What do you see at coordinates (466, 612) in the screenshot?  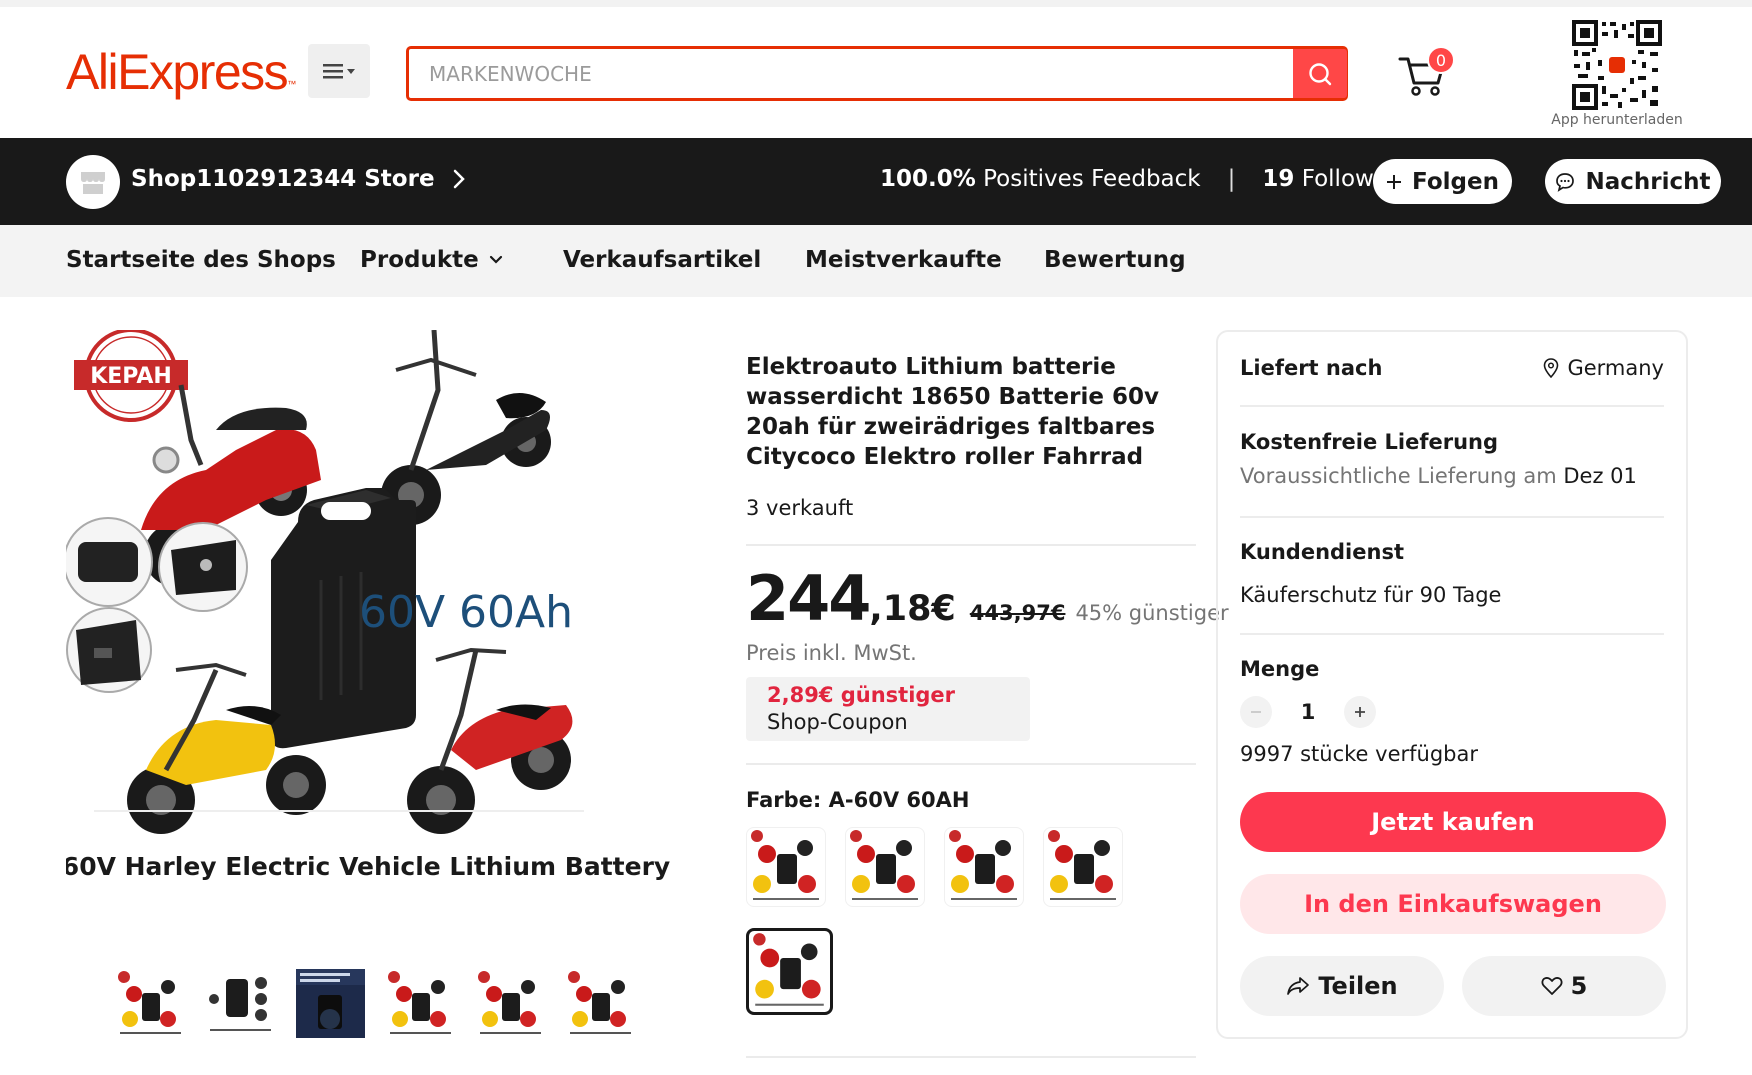 I see `capacity-overlay: 60V 60Ah` at bounding box center [466, 612].